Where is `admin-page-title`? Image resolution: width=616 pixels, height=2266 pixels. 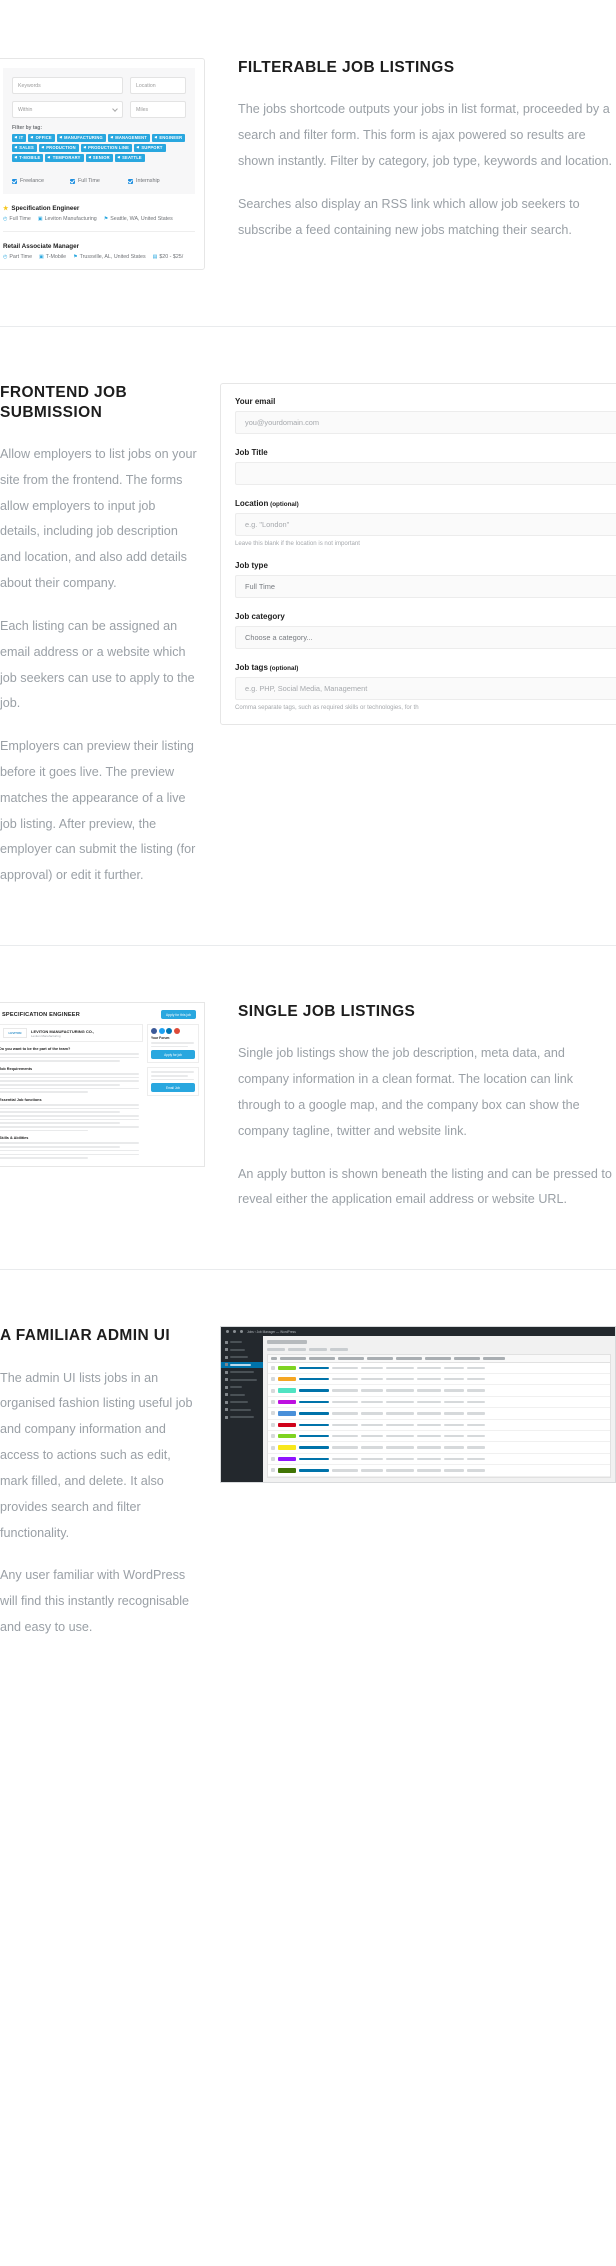
admin-page-title is located at coordinates (287, 1342).